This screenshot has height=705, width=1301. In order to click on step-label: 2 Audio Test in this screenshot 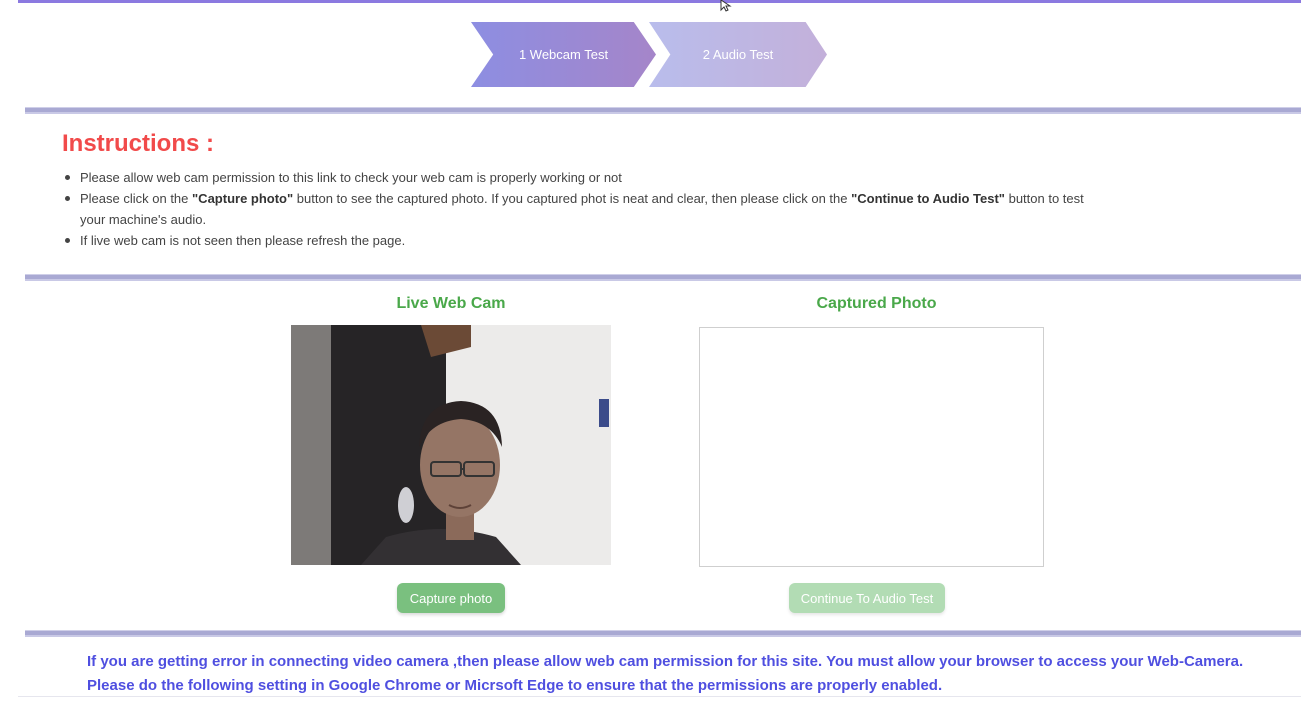, I will do `click(738, 54)`.